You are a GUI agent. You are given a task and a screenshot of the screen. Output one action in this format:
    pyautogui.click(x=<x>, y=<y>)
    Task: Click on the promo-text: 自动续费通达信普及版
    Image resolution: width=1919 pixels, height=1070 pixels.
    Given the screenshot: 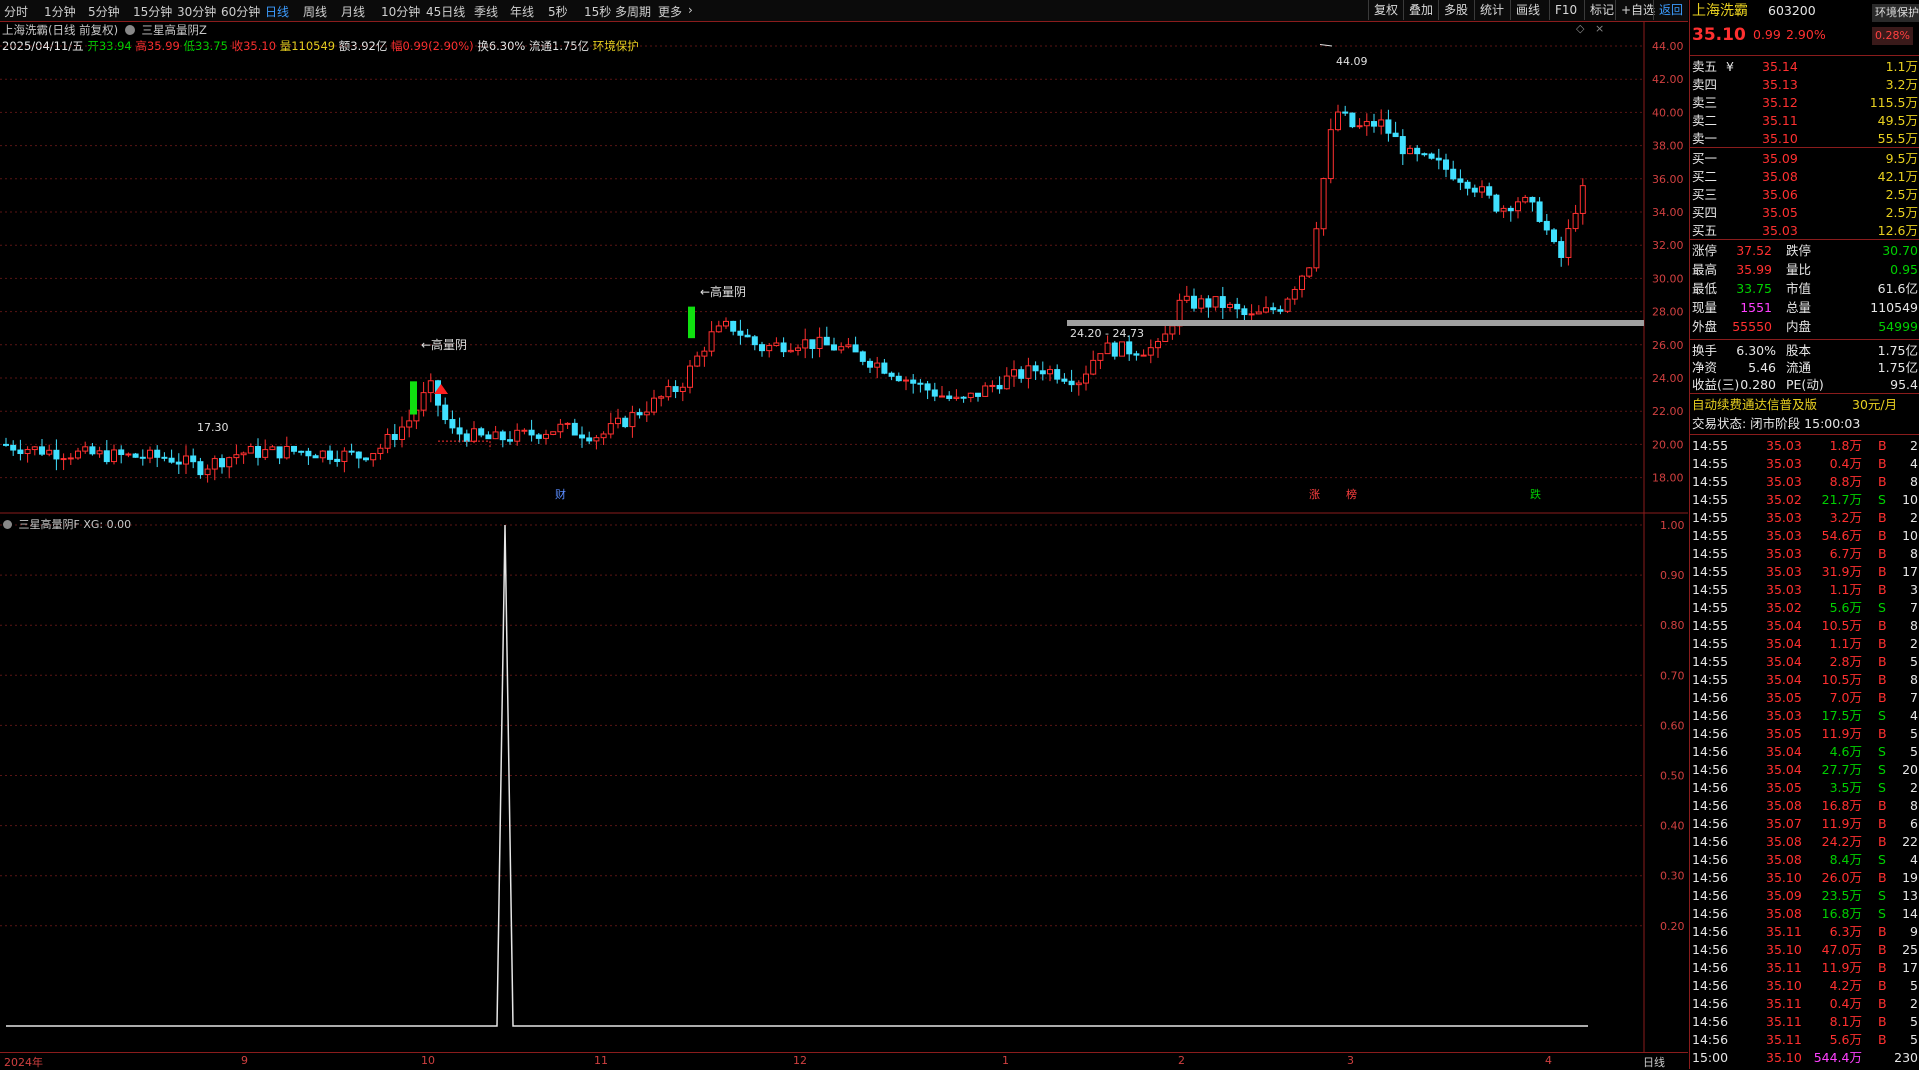 What is the action you would take?
    pyautogui.click(x=1754, y=405)
    